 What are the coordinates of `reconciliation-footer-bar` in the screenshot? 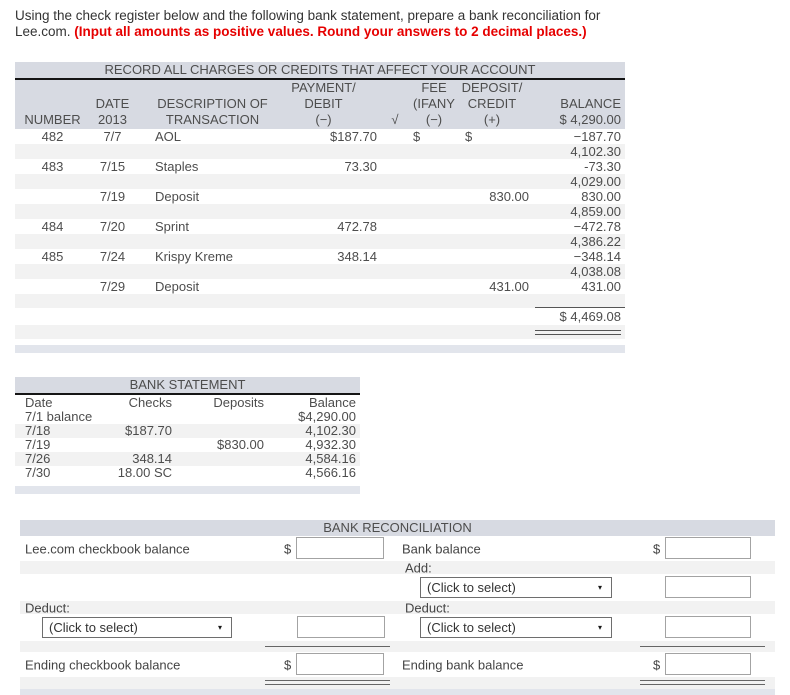 It's located at (397, 692).